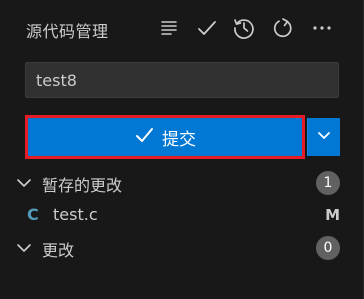  I want to click on staged-count-badge: 1, so click(328, 183).